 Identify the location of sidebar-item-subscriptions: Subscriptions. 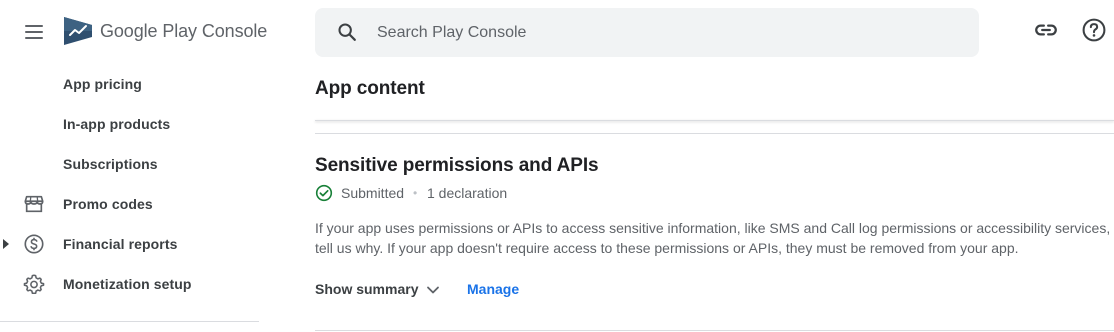
(130, 164).